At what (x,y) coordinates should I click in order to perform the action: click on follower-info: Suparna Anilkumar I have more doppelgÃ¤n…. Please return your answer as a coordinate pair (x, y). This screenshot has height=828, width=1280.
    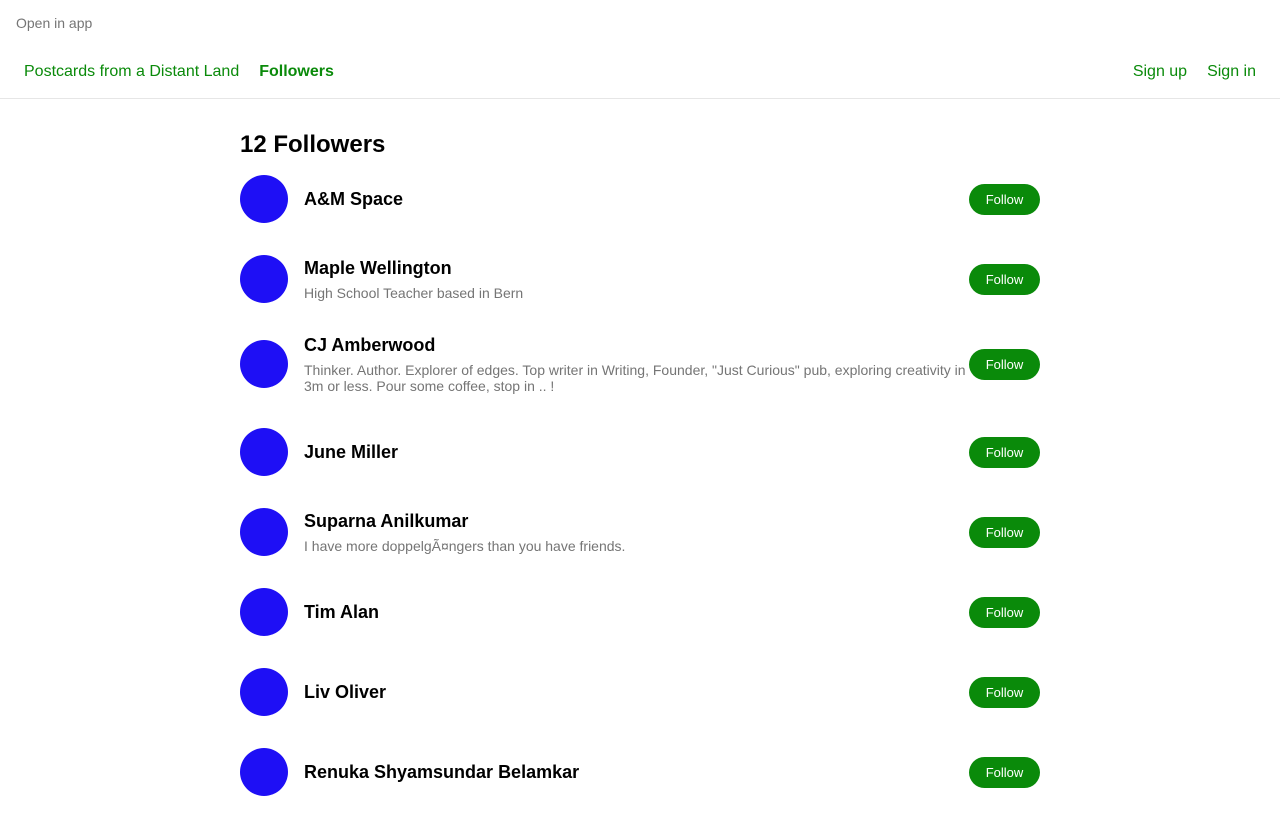
    Looking at the image, I should click on (636, 532).